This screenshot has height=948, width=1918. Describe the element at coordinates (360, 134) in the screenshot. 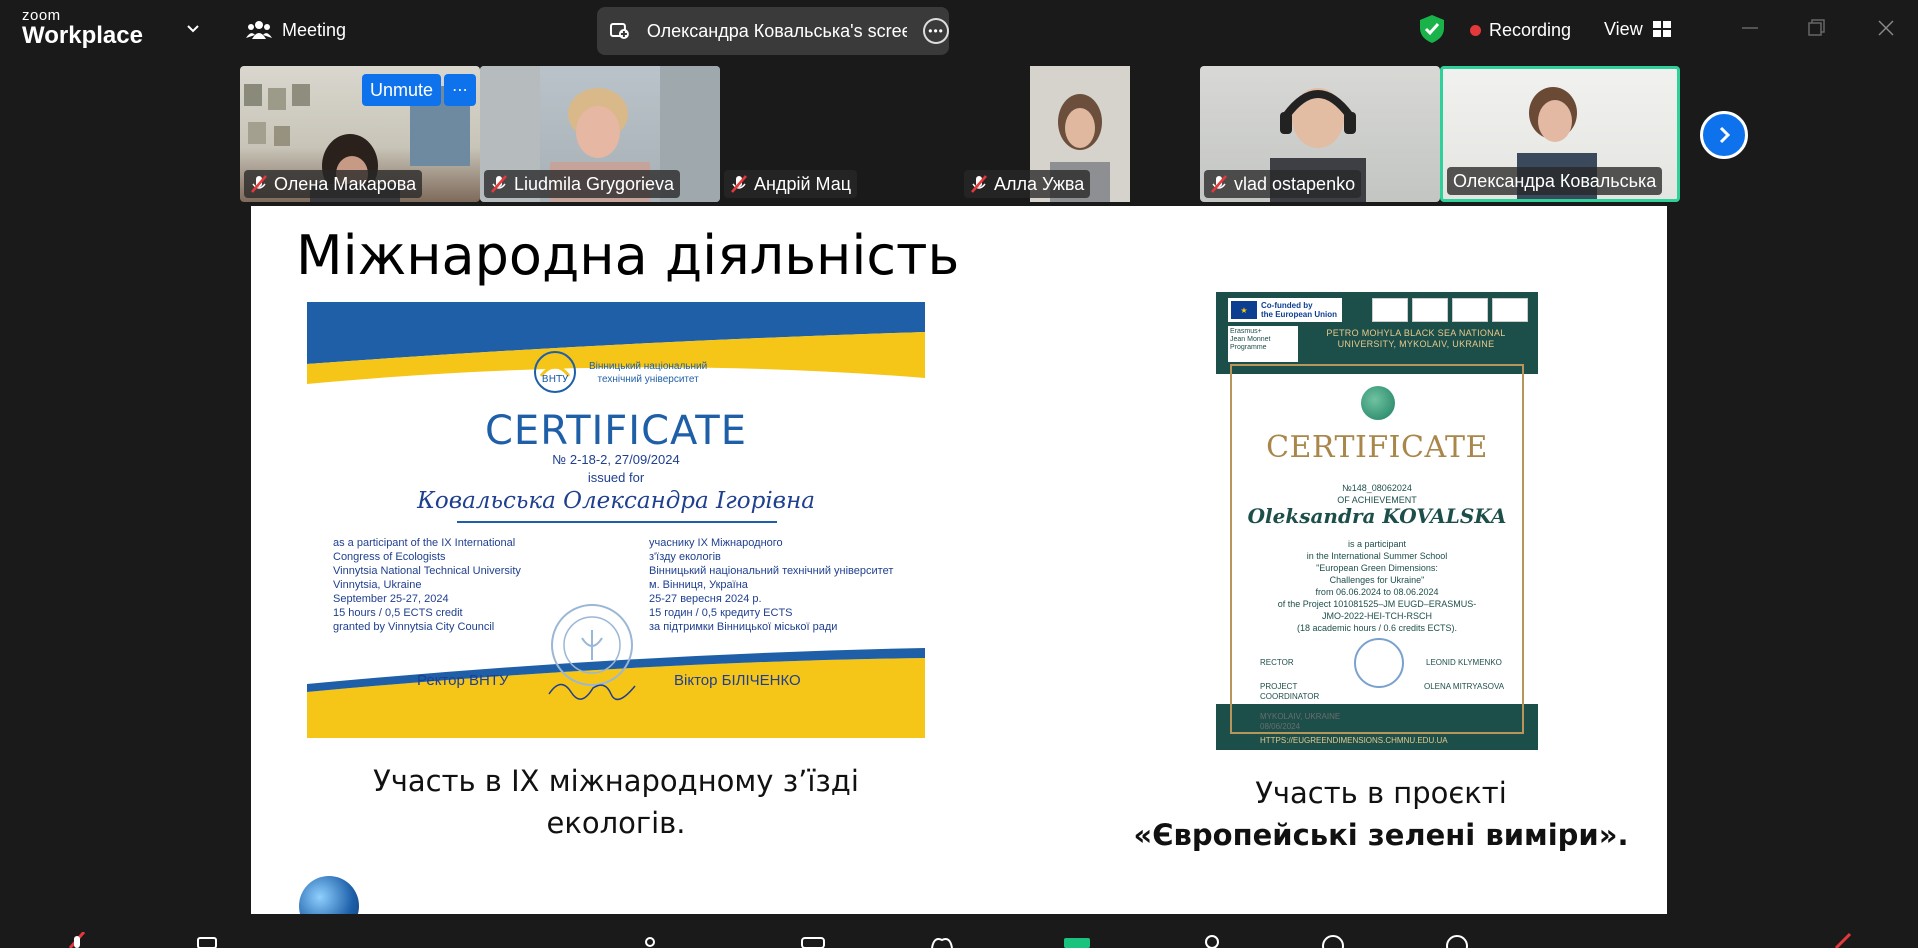

I see `participant-tile: Unmute ⋯ Олена Макарова` at that location.